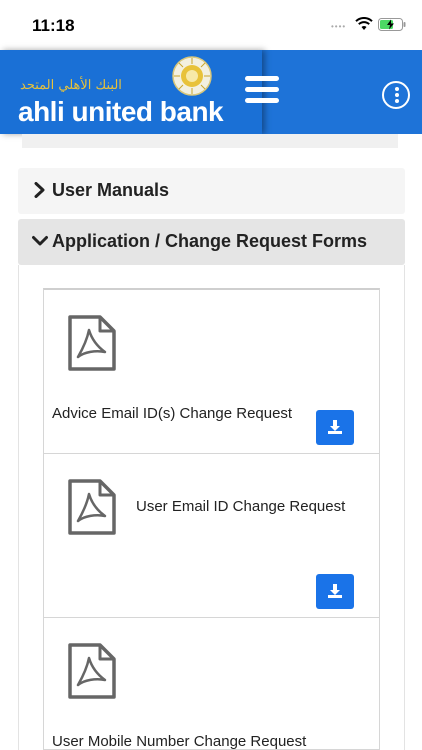 This screenshot has width=422, height=750. I want to click on logo-arabic-text: البنك الأهلي المتحد, so click(71, 85).